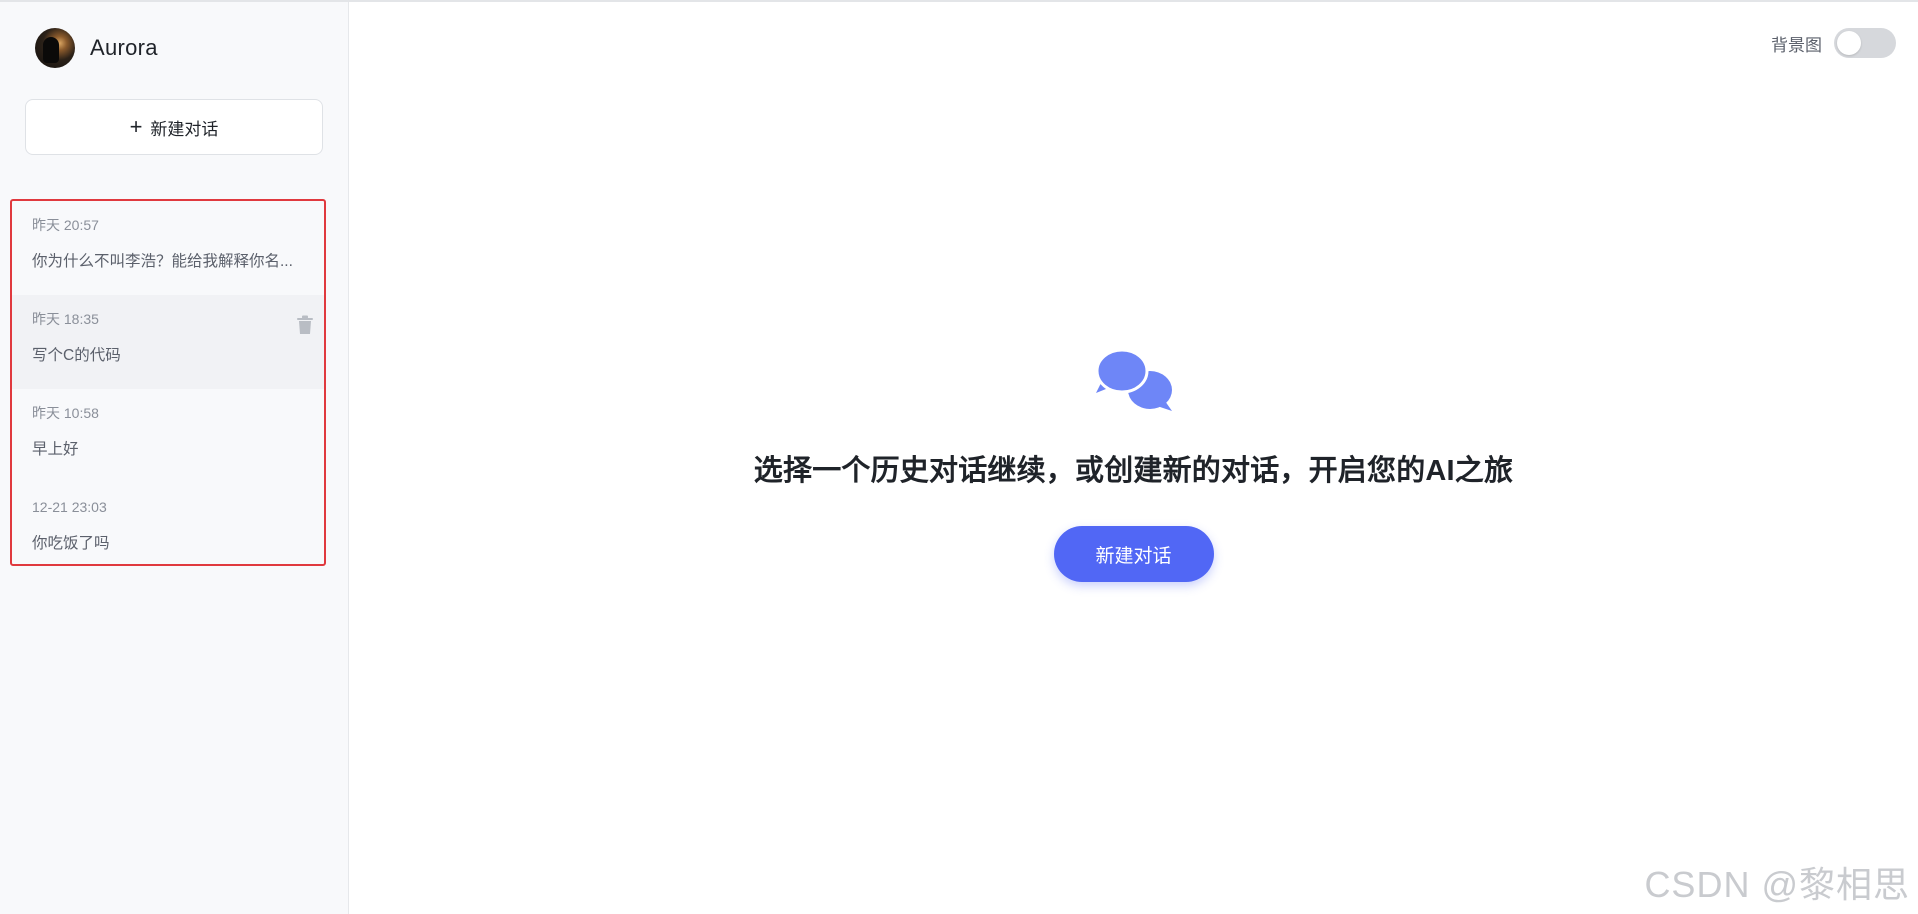 The image size is (1918, 914). I want to click on history-item-time: 昨天 20:57, so click(65, 225).